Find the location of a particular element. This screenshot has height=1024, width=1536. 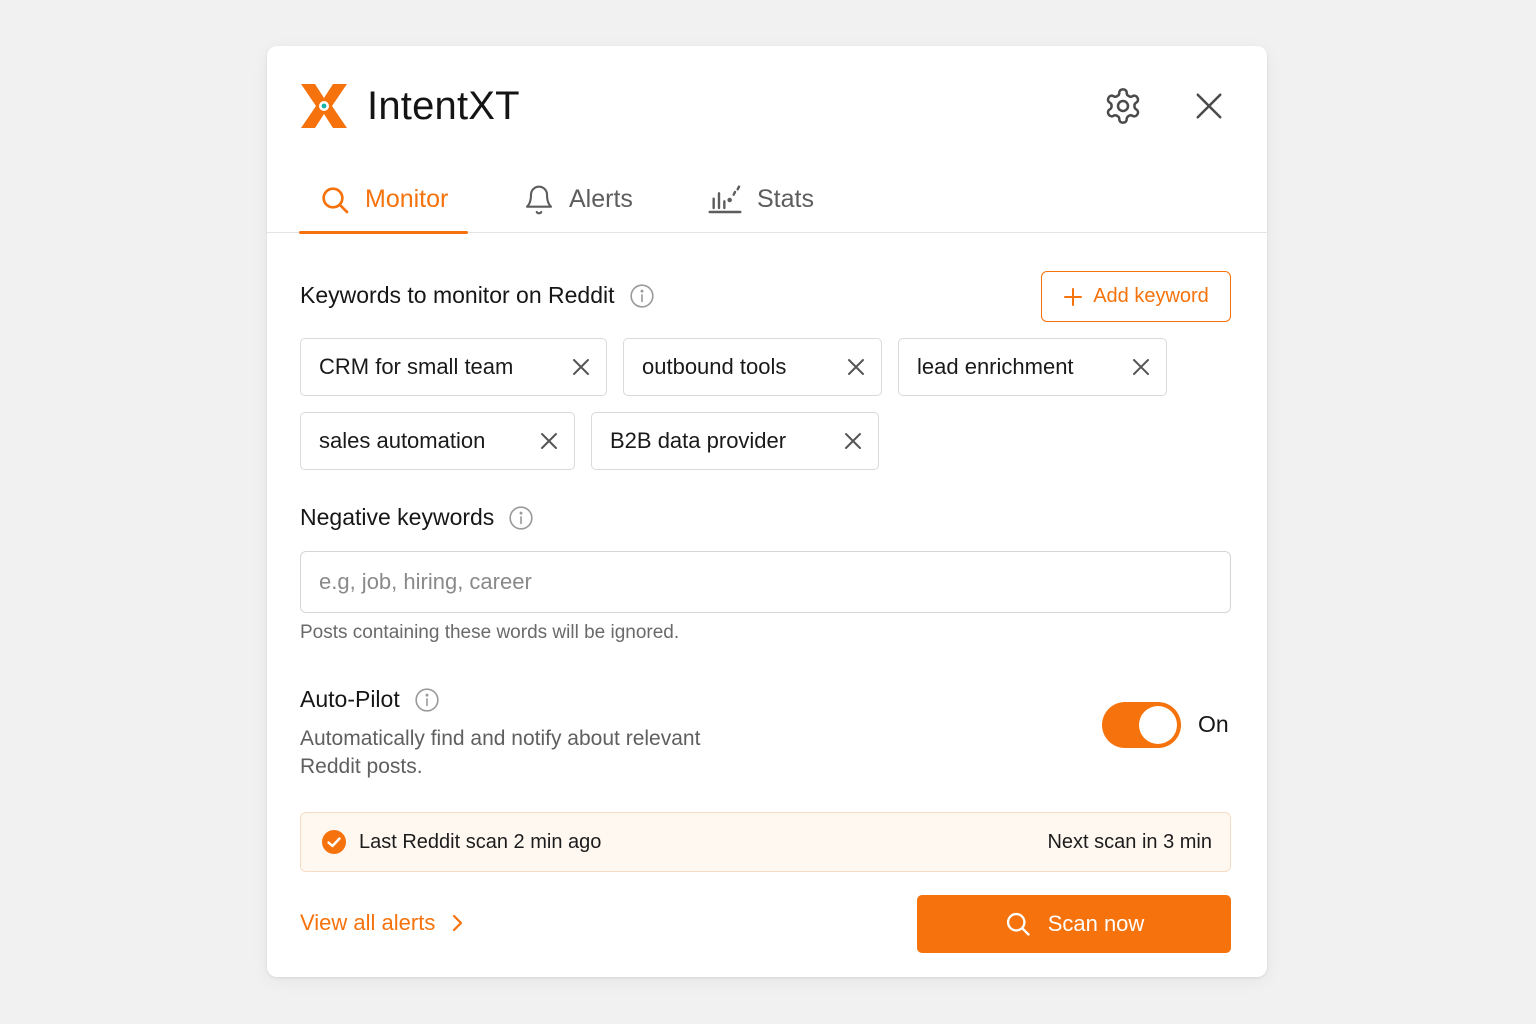

intentxt-logo is located at coordinates (324, 106).